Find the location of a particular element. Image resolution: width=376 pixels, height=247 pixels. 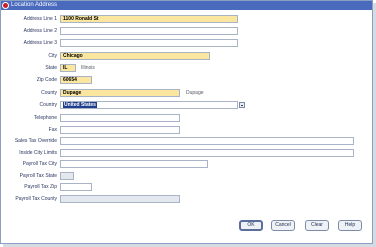

address-line-3-field is located at coordinates (149, 43).